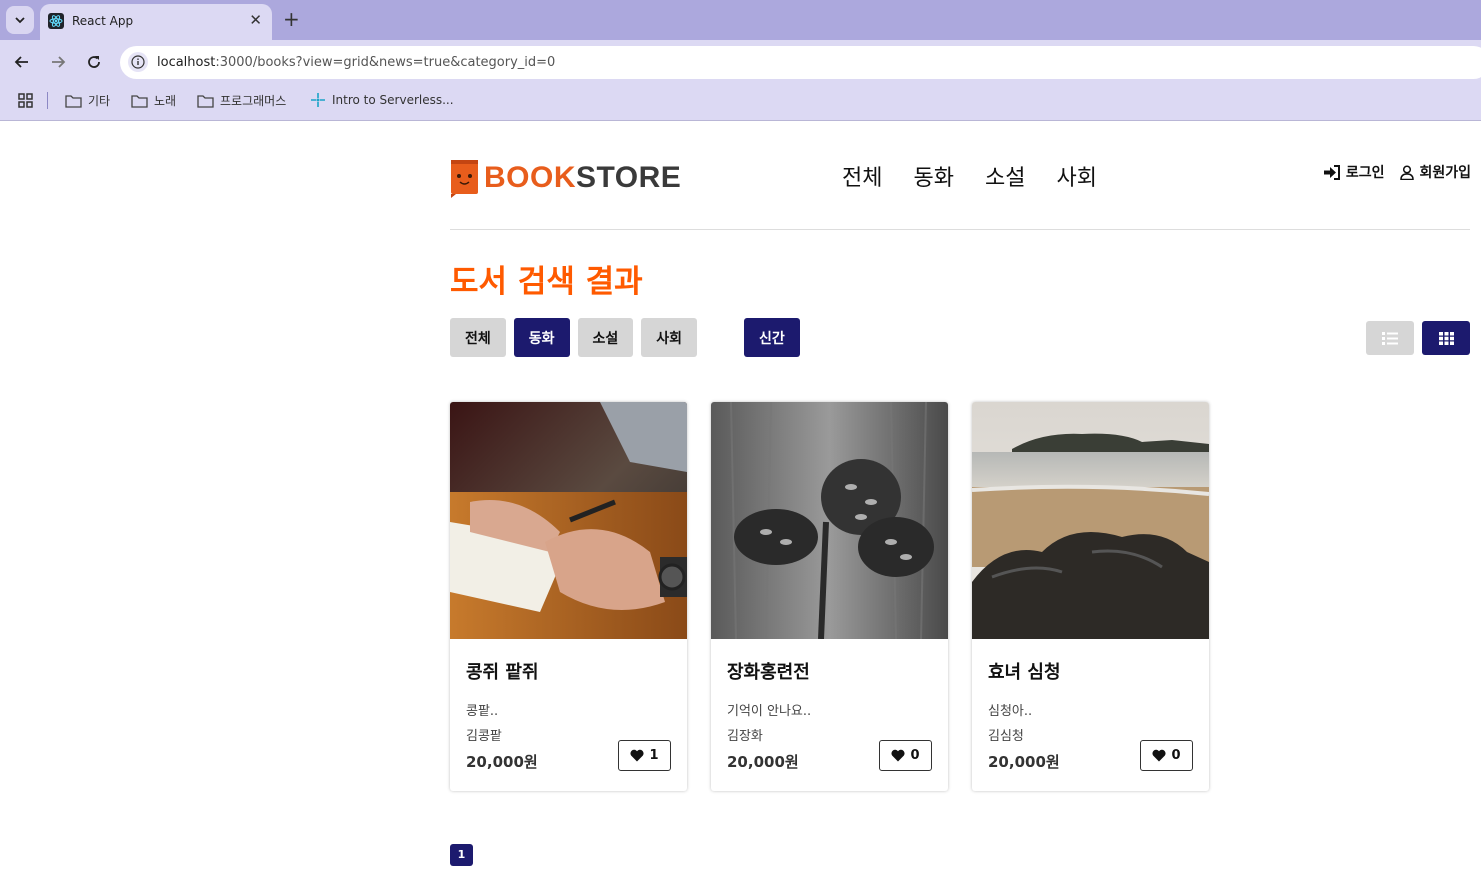 The image size is (1481, 873). I want to click on book-author: 김심청, so click(1006, 736).